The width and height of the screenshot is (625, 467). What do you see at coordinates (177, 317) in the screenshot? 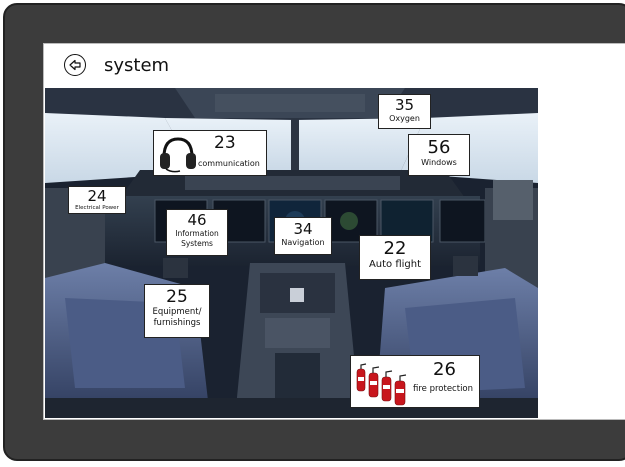
I see `system-label: Equipment/ furnishings` at bounding box center [177, 317].